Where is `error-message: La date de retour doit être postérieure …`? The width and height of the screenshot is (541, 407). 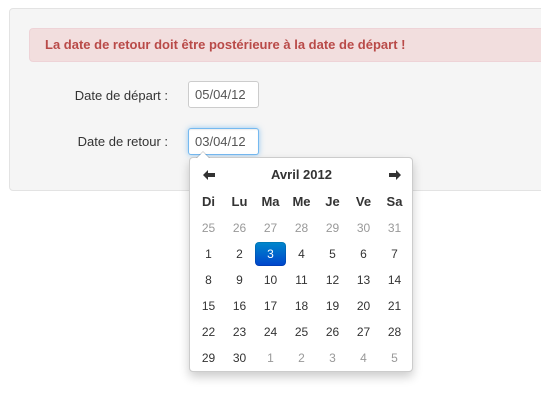
error-message: La date de retour doit être postérieure … is located at coordinates (225, 44).